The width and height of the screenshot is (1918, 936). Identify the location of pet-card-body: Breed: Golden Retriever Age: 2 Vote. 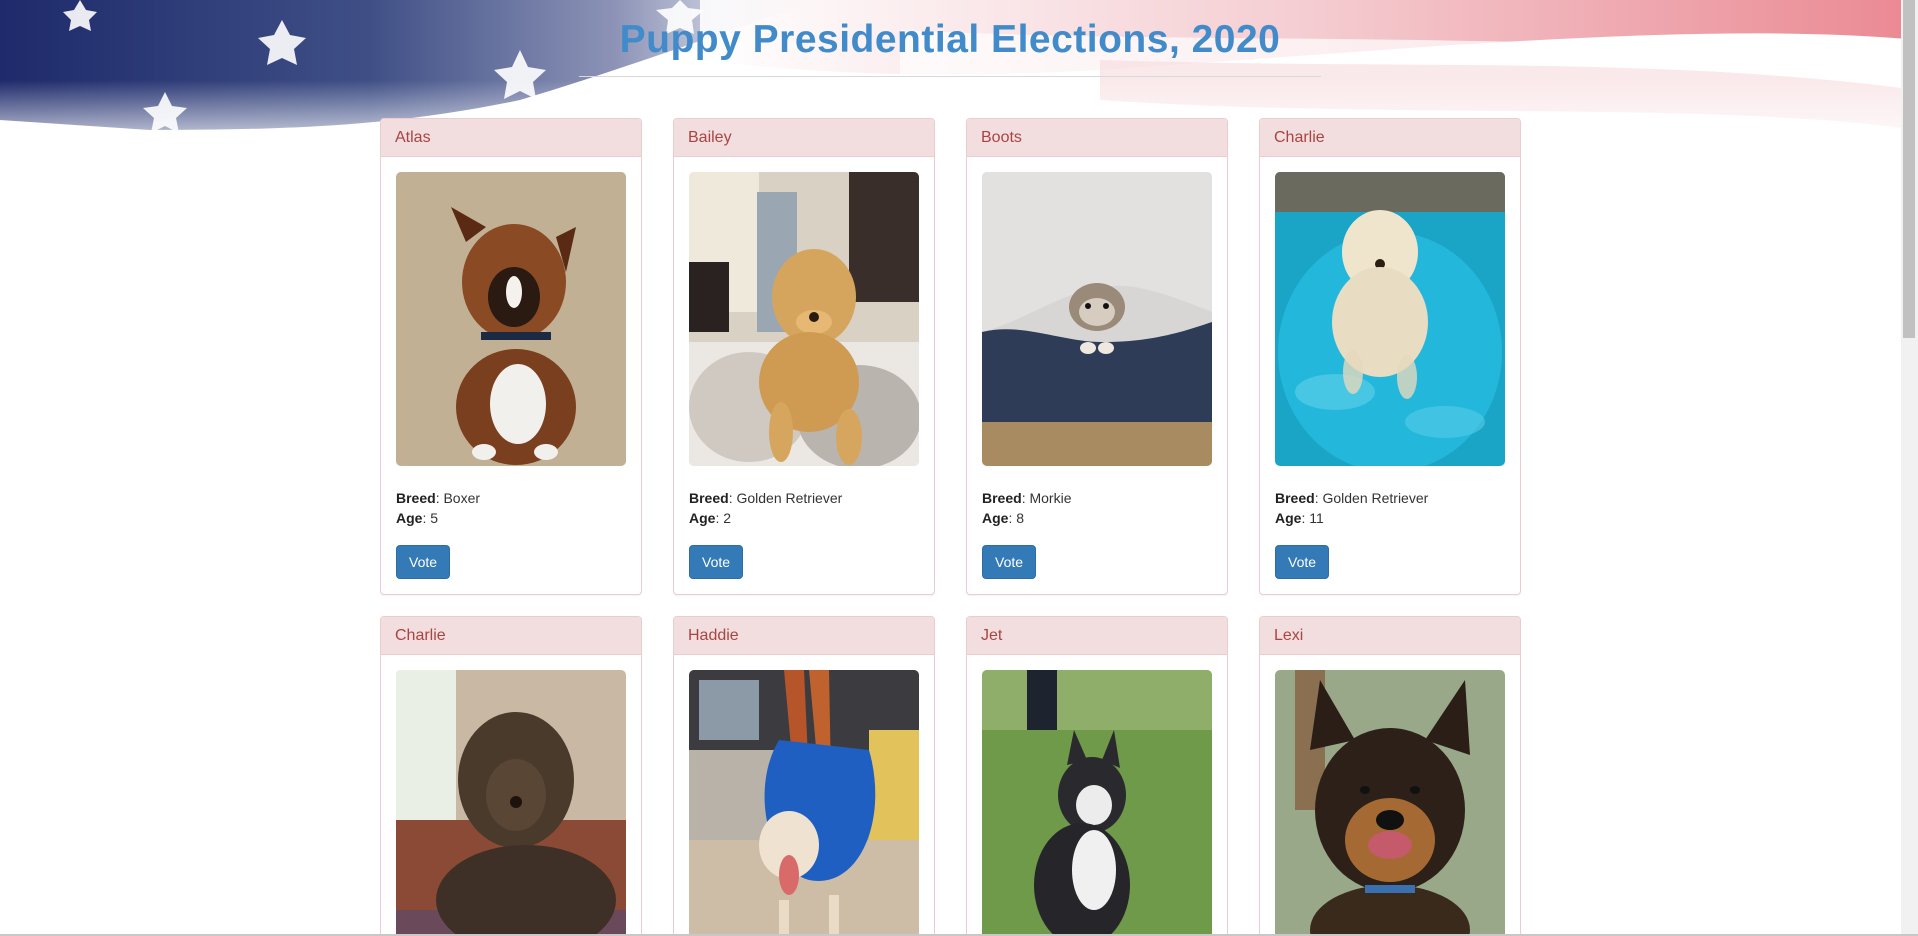
(804, 375).